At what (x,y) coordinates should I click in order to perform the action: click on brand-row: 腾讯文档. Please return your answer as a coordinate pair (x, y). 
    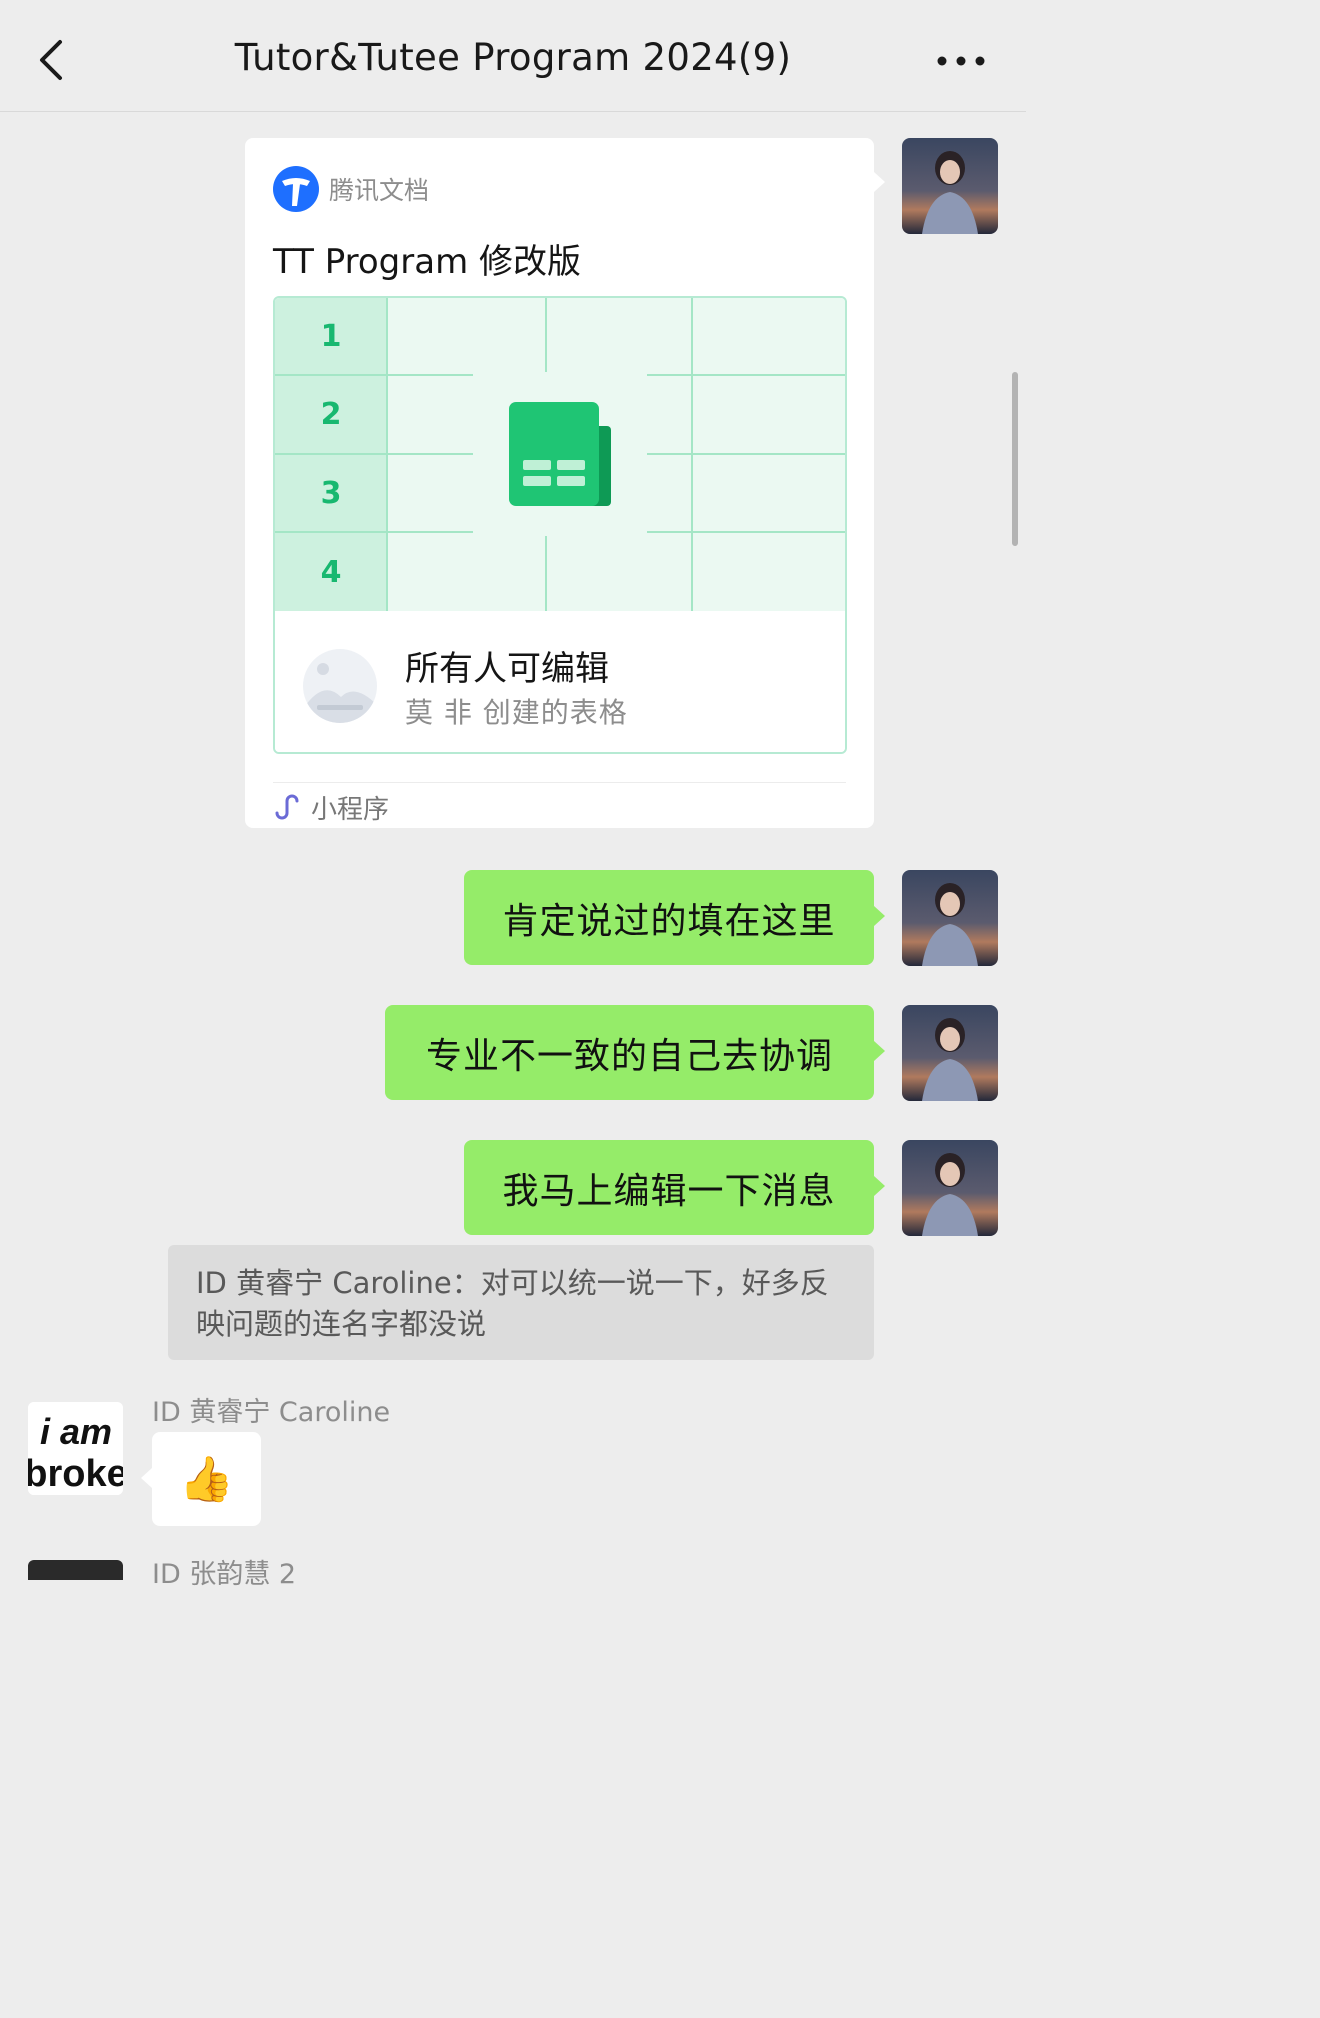
    Looking at the image, I should click on (351, 189).